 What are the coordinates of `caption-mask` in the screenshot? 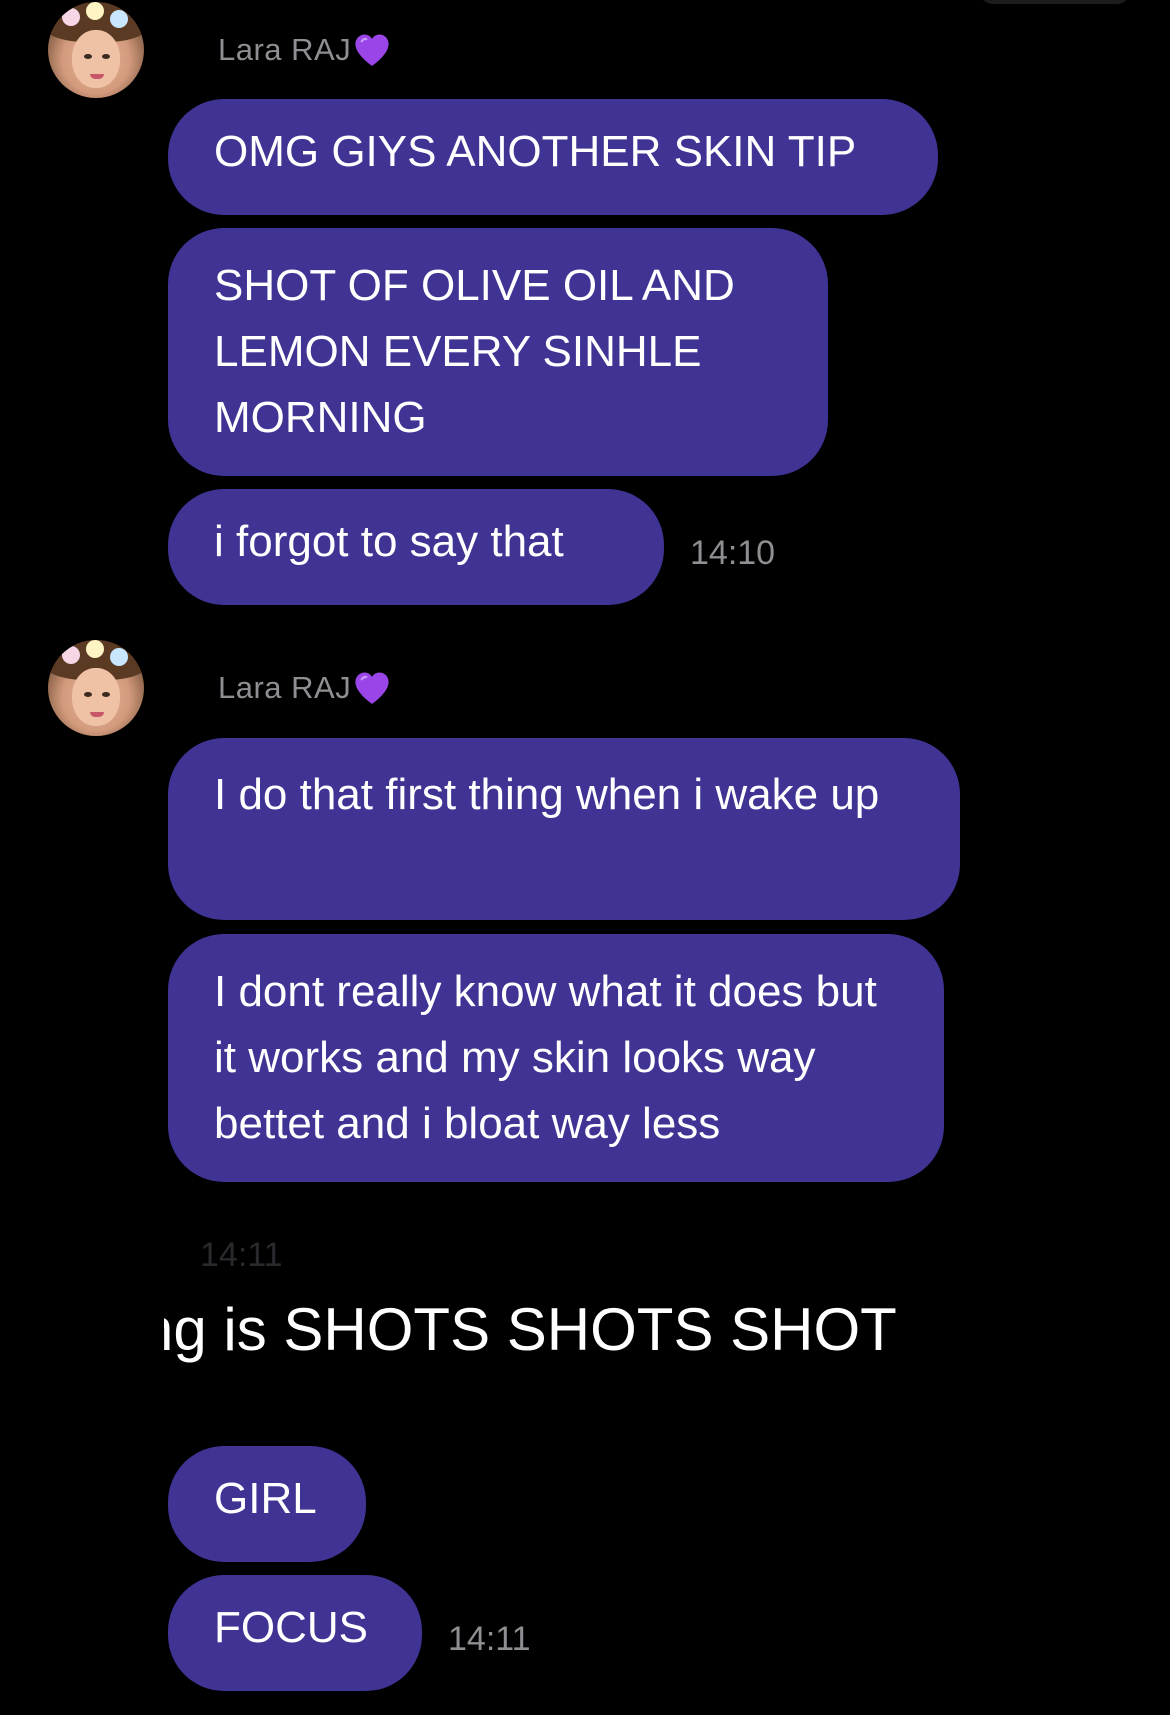 It's located at (142, 1333).